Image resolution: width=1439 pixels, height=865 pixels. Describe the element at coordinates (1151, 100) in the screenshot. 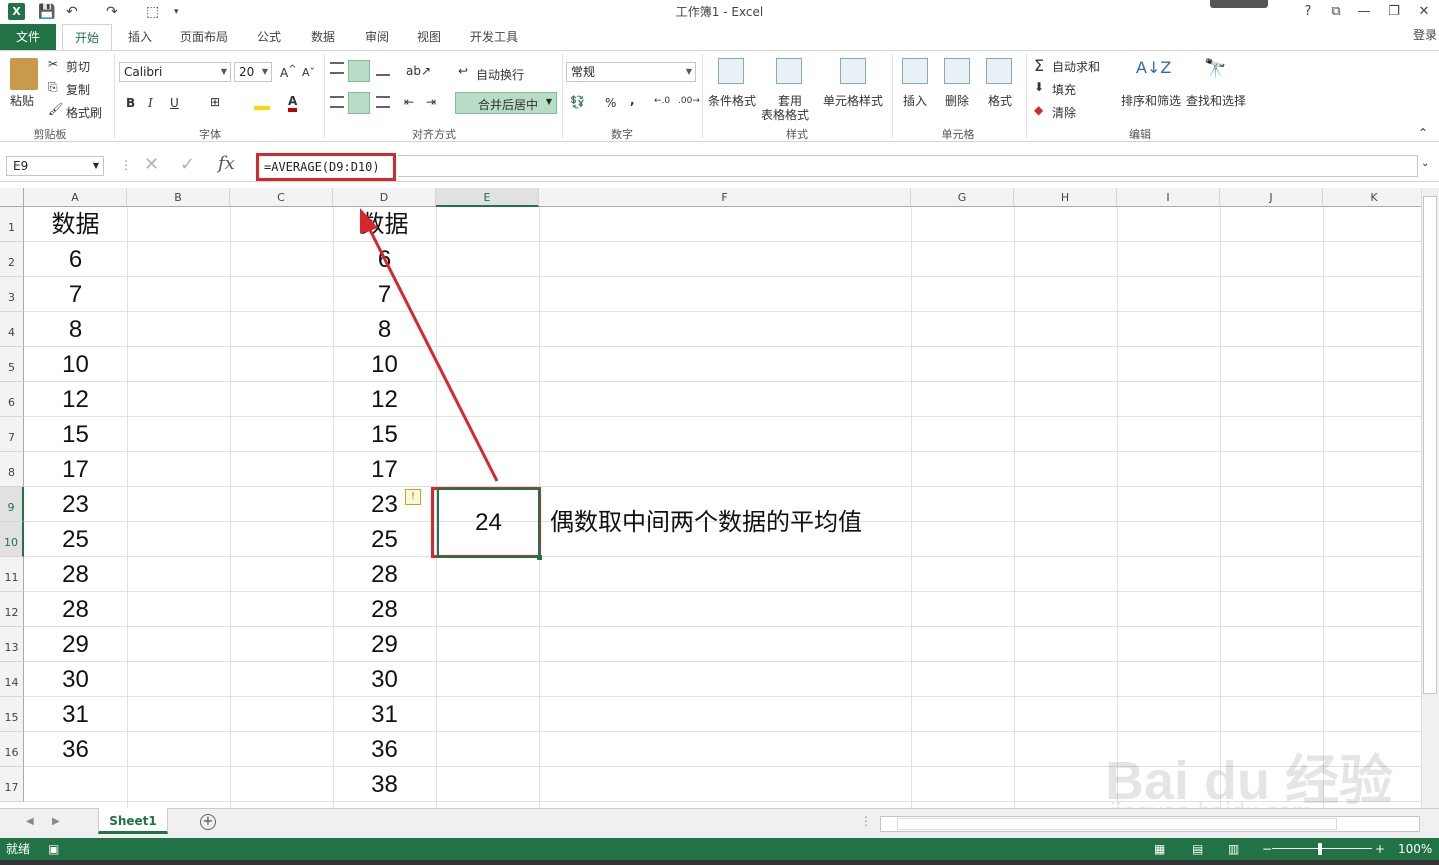

I see `sort-filter-button: 排序和筛选` at that location.